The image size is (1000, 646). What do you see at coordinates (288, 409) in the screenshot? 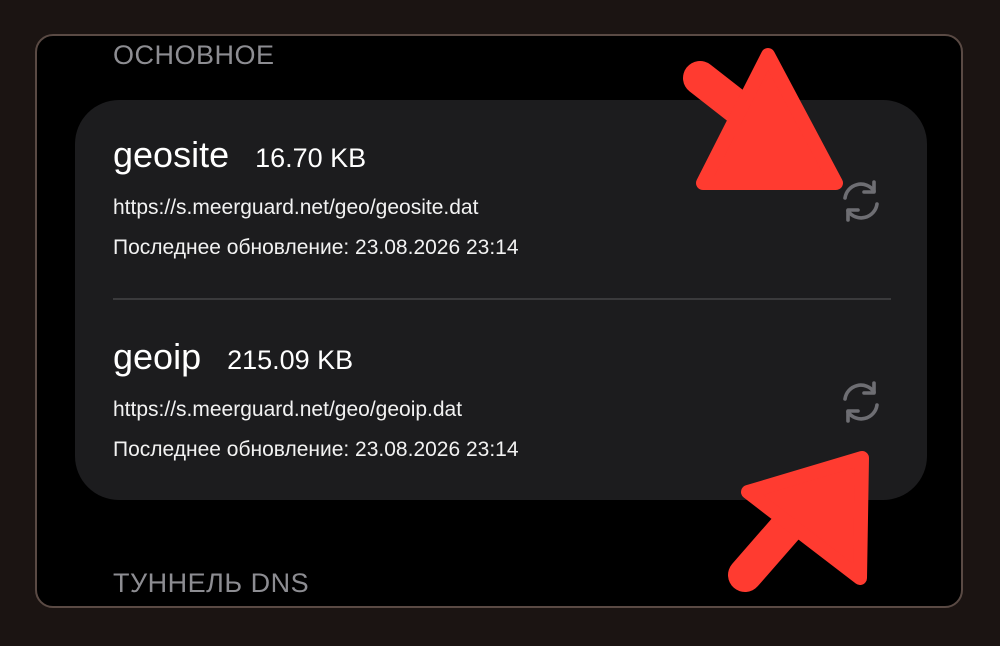
I see `item-url: https://s.meerguard.net/geo/geoip.dat` at bounding box center [288, 409].